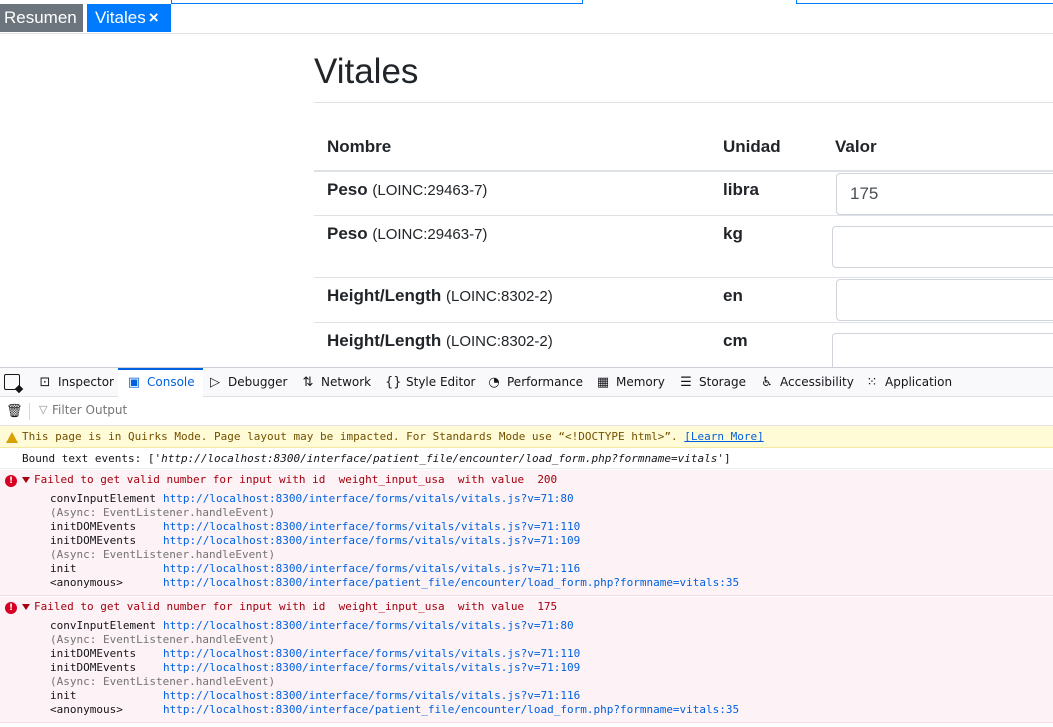 The image size is (1053, 727). Describe the element at coordinates (41, 18) in the screenshot. I see `tab-resumen: Resumen` at that location.